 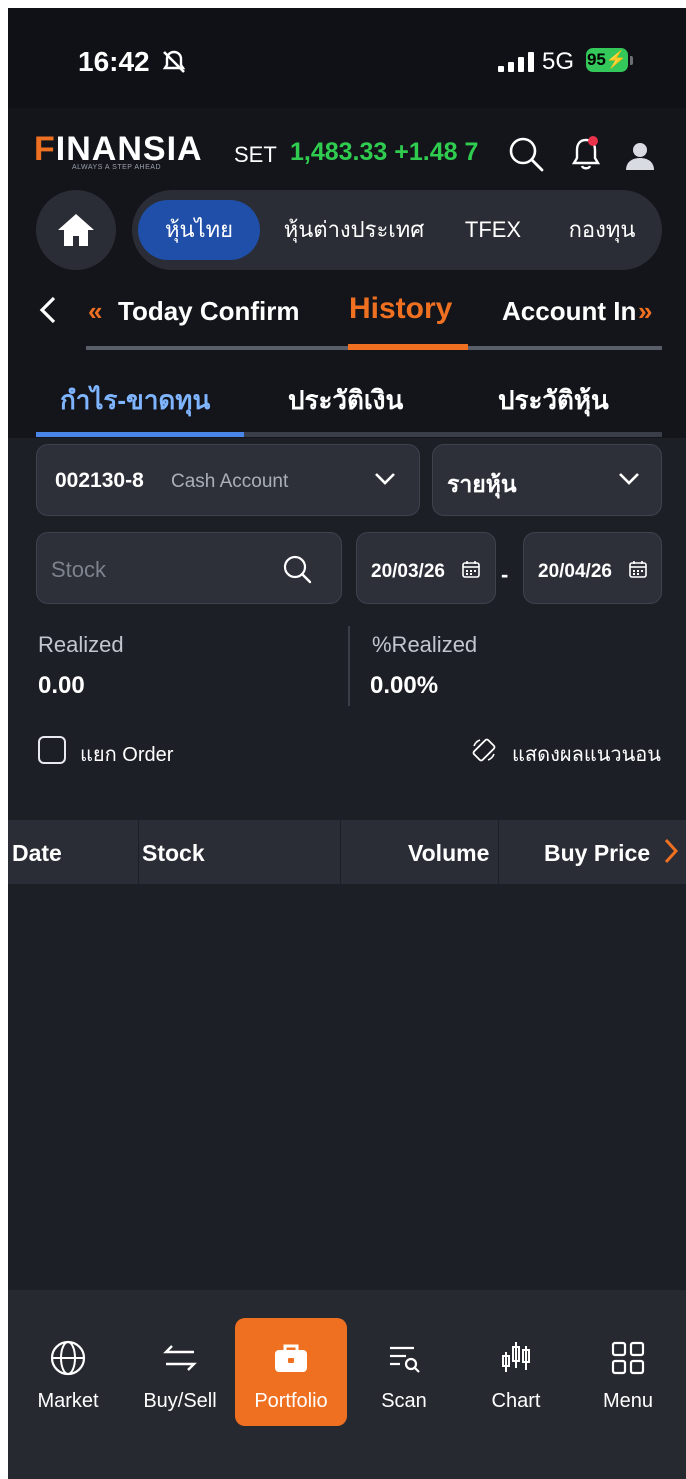 What do you see at coordinates (482, 484) in the screenshot?
I see `view-mode-value: รายหุ้น` at bounding box center [482, 484].